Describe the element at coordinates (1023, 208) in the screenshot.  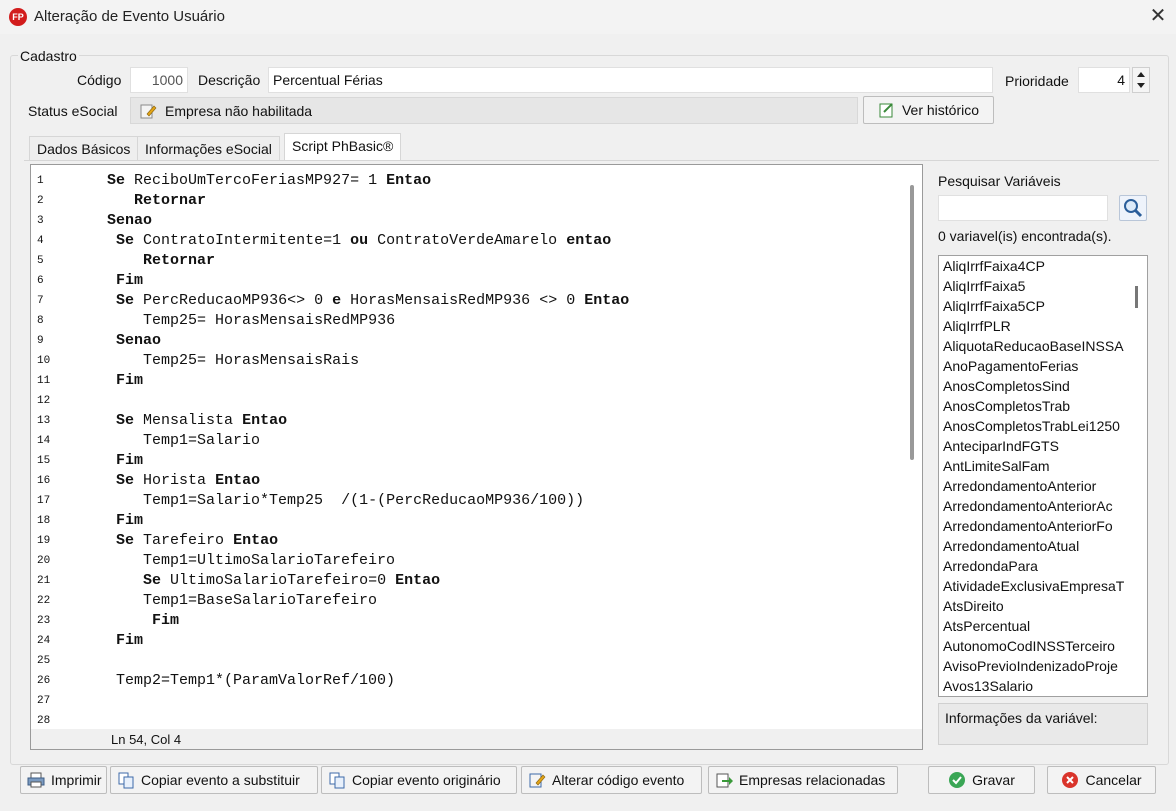
I see `search-variables-input` at that location.